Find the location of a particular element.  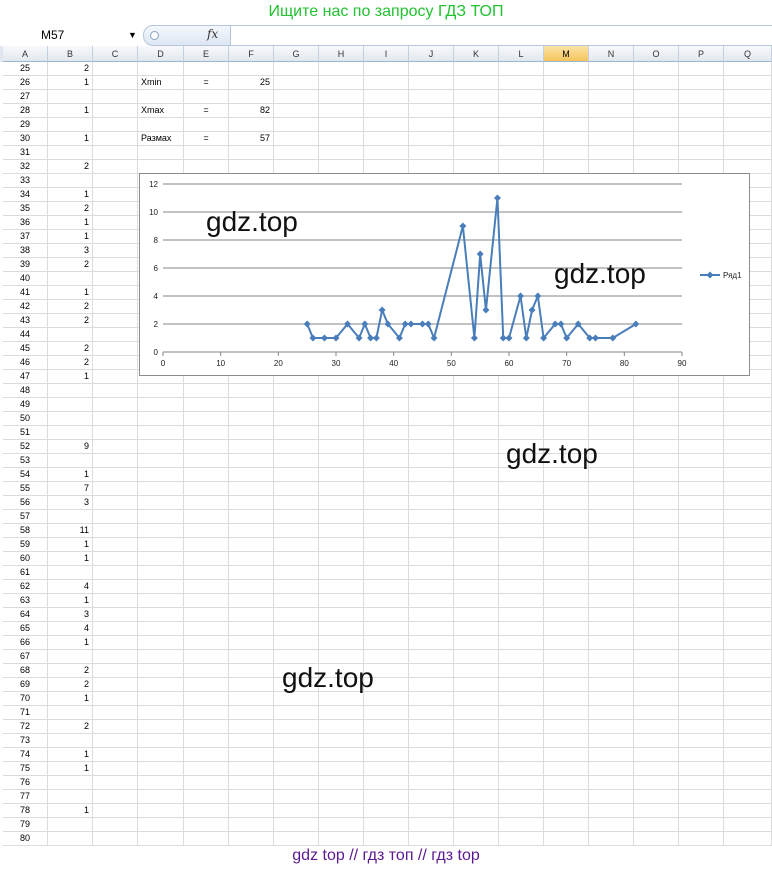

cell-m30 is located at coordinates (566, 139).